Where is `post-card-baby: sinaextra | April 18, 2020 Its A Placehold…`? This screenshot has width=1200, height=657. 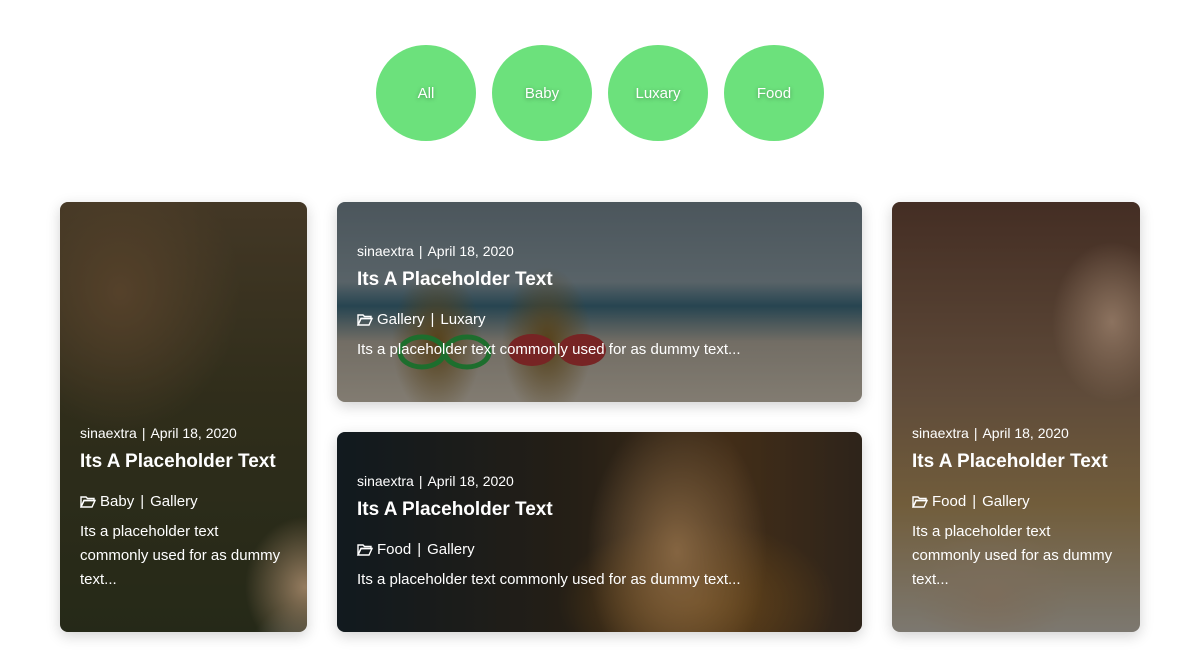
post-card-baby: sinaextra | April 18, 2020 Its A Placehold… is located at coordinates (183, 417).